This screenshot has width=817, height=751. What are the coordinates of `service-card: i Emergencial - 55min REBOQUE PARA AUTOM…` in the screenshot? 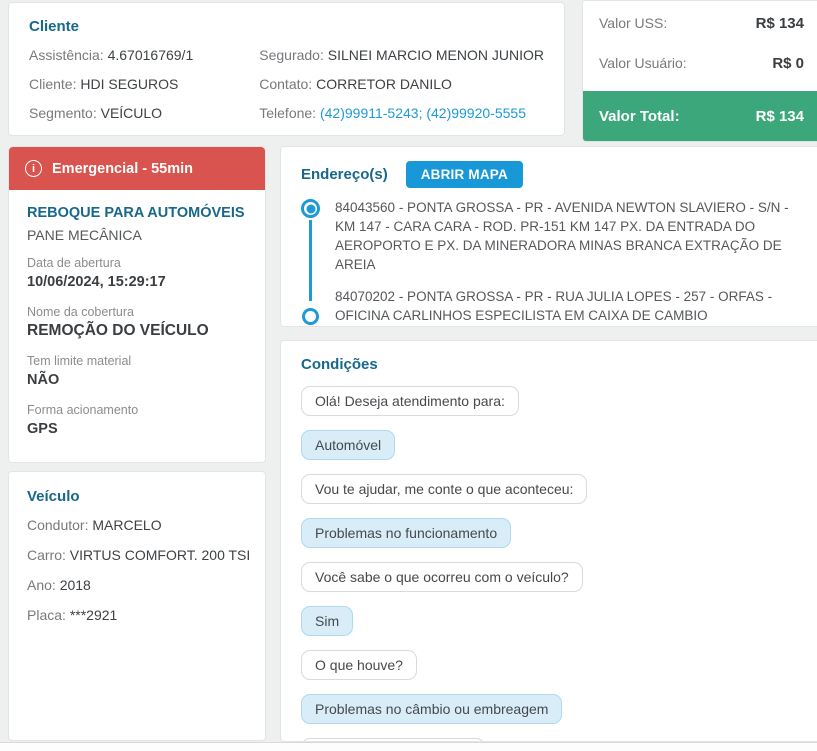 It's located at (137, 304).